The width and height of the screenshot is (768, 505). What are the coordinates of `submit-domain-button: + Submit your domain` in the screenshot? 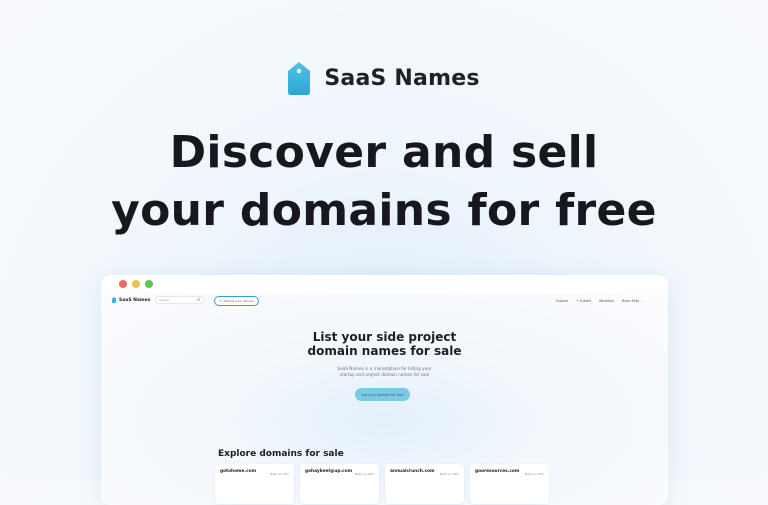 It's located at (236, 301).